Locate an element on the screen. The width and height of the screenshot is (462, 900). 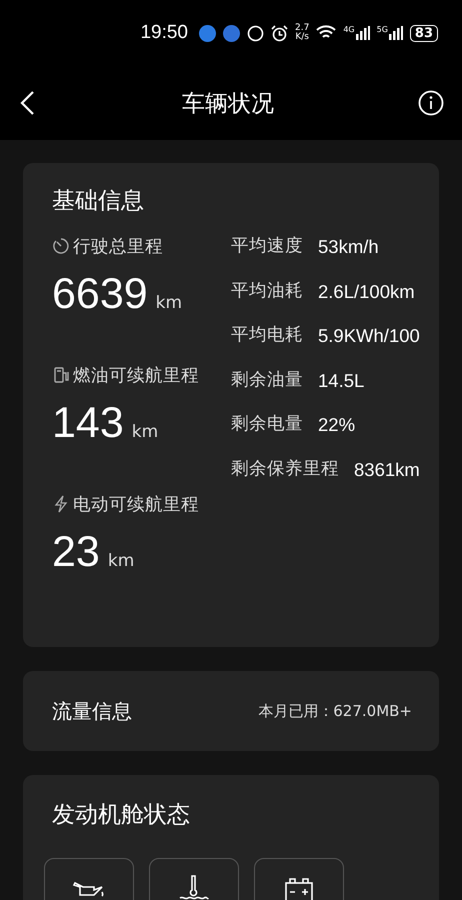
alarm-clock-icon is located at coordinates (279, 33).